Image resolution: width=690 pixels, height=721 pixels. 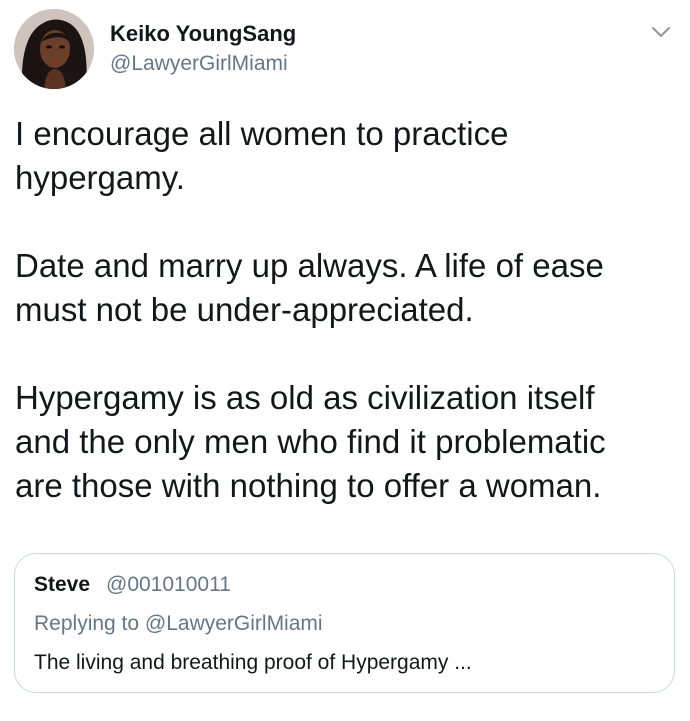 I want to click on quoted-author-handle: @001010011, so click(x=168, y=584).